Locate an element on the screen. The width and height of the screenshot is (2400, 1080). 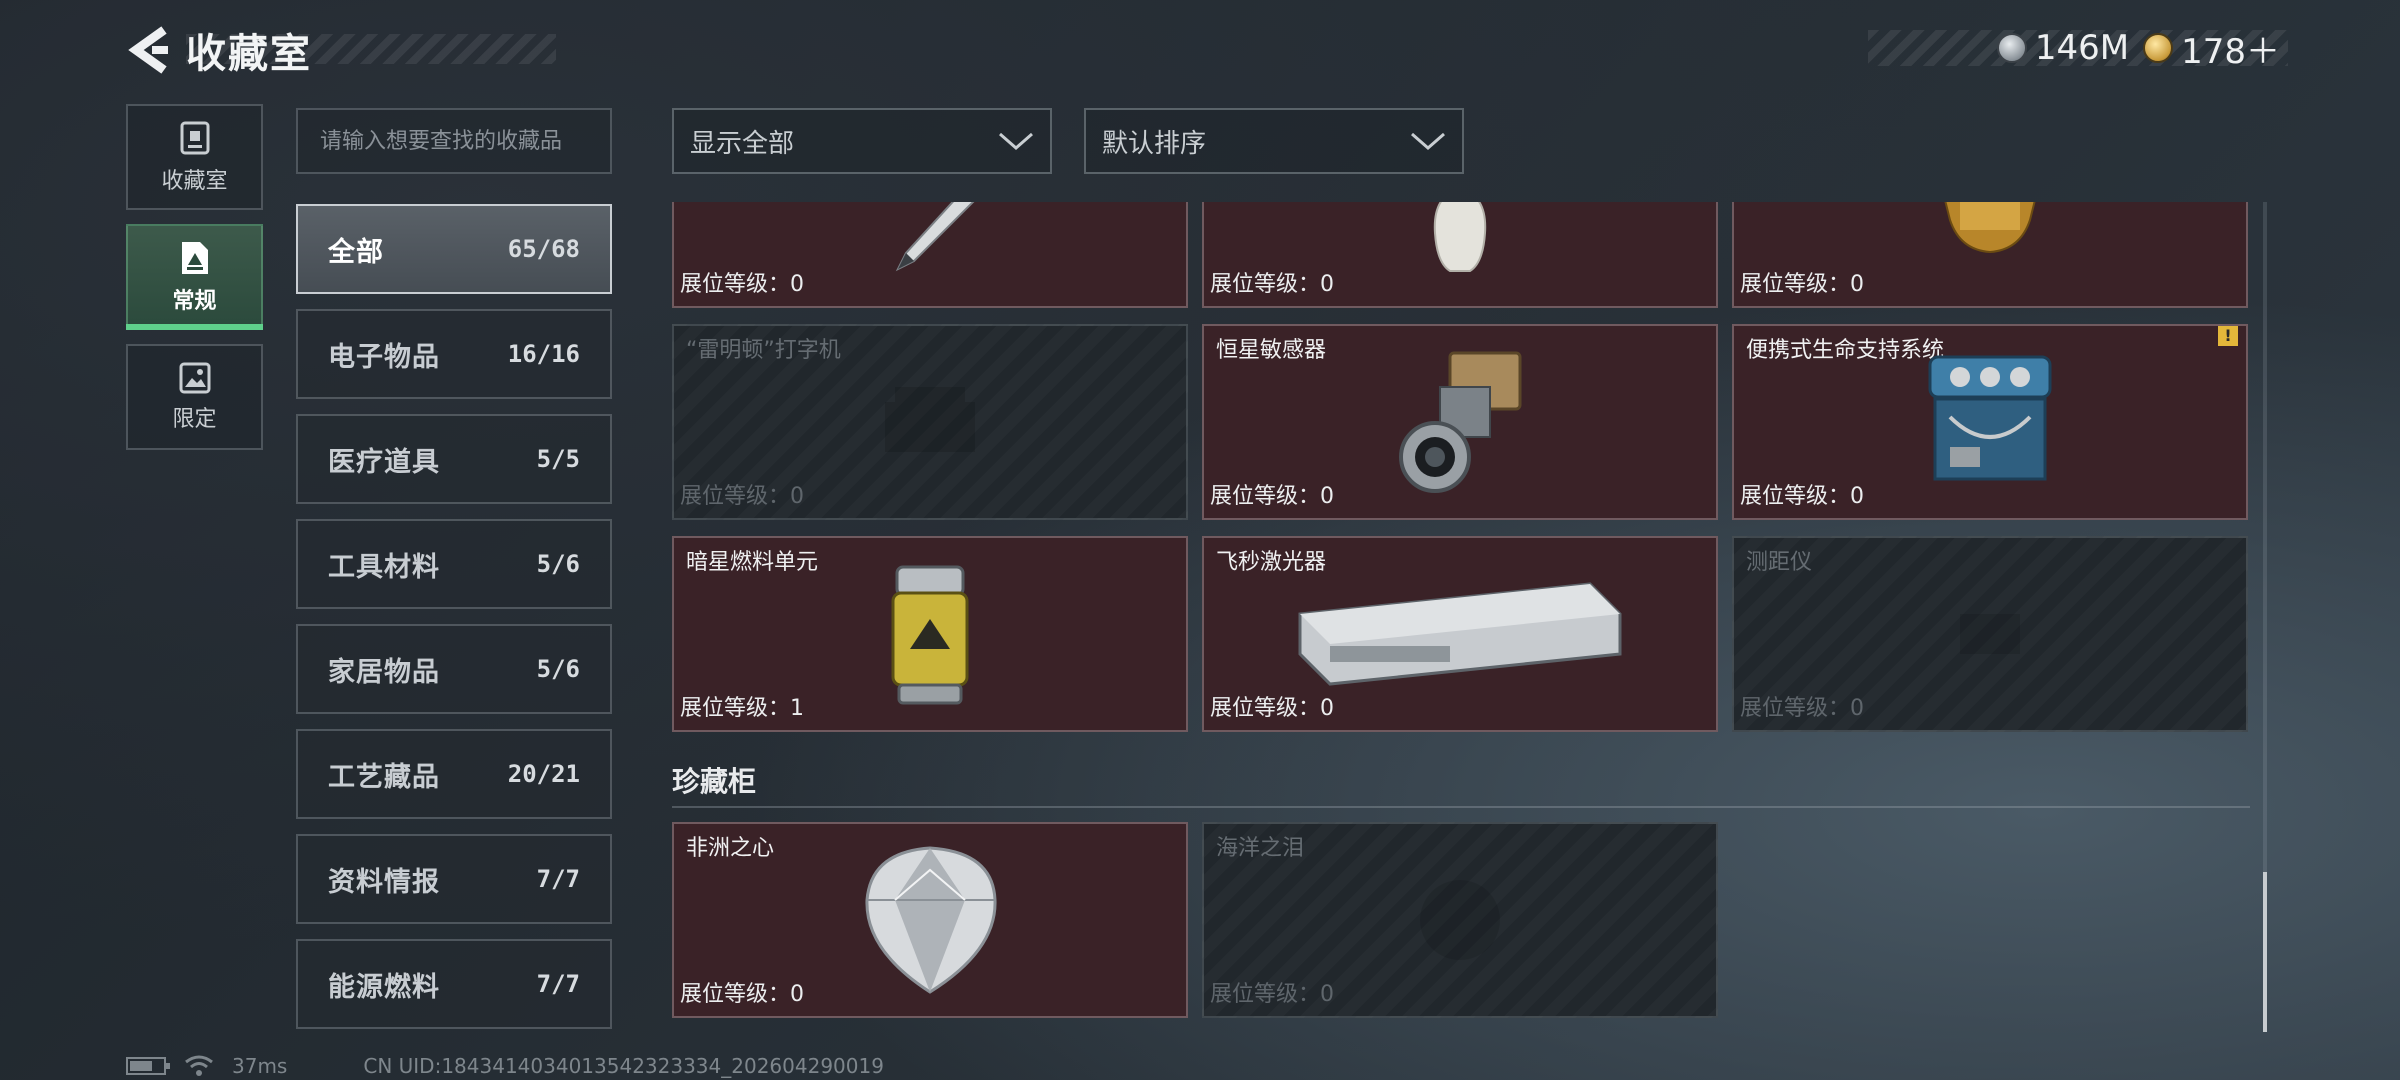
silver-value: 146M is located at coordinates (2082, 48).